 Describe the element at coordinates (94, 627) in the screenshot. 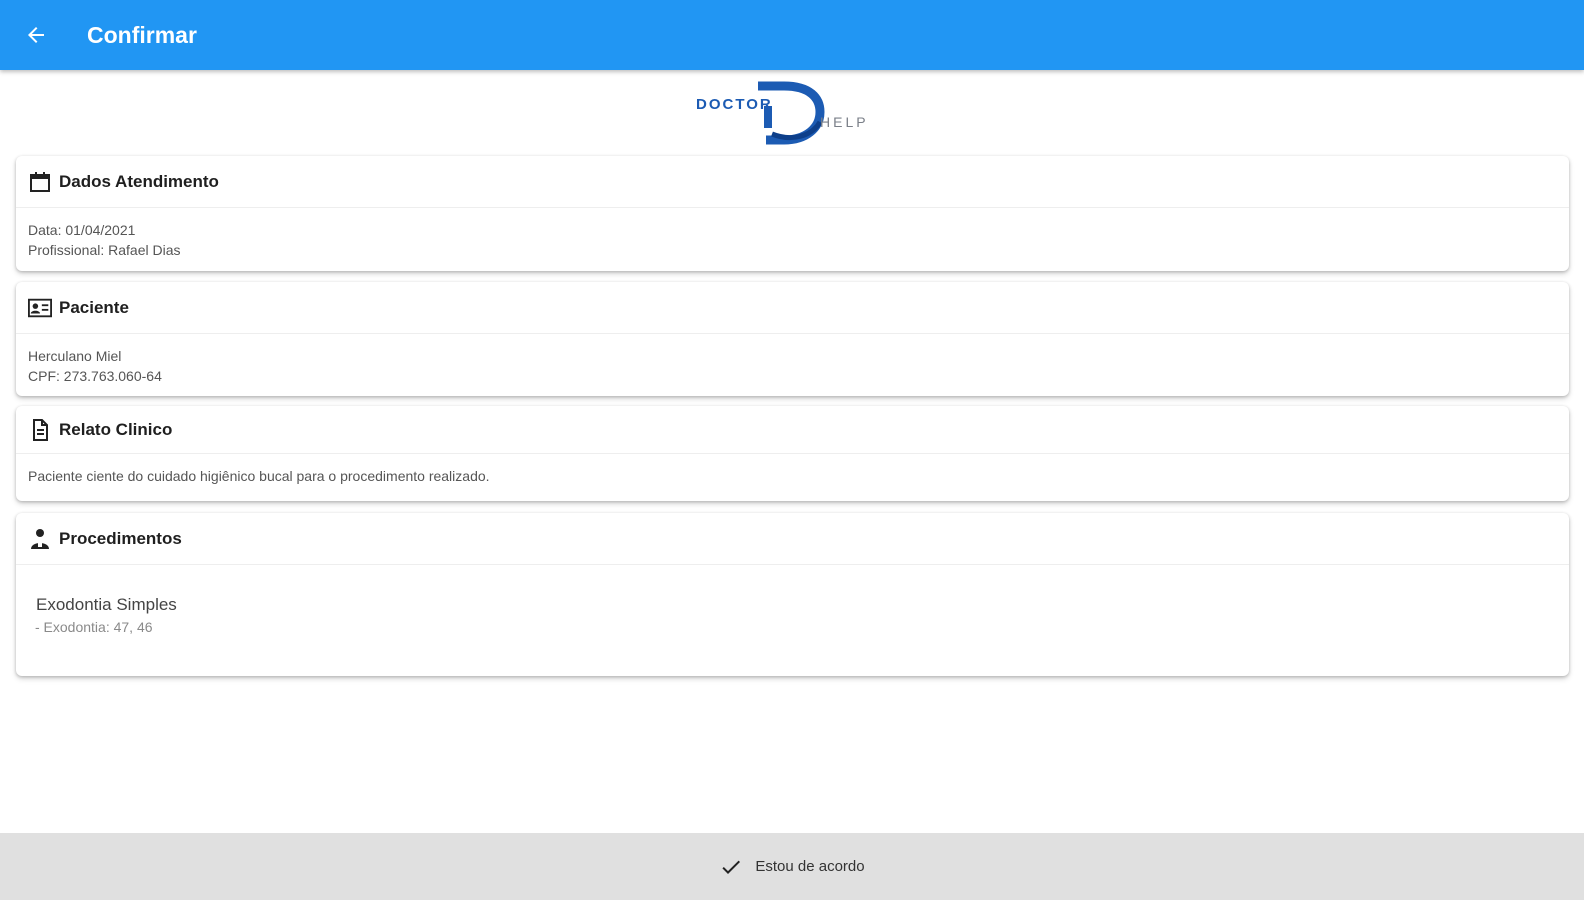

I see `procedure-detail: - Exodontia: 47, 46` at that location.